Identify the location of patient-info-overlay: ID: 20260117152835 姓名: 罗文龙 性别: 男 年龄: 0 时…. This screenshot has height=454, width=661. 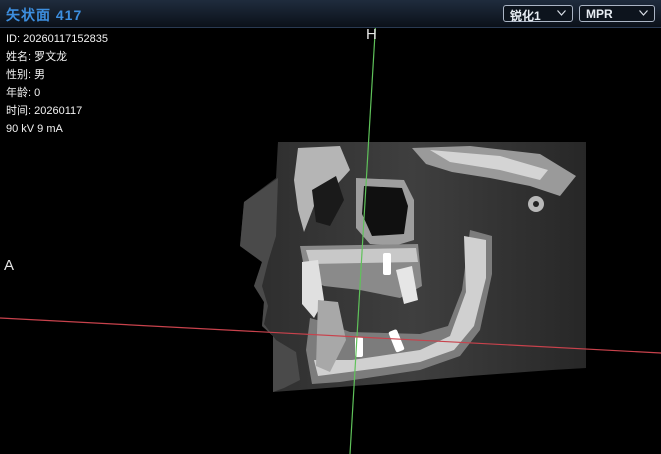
(57, 84).